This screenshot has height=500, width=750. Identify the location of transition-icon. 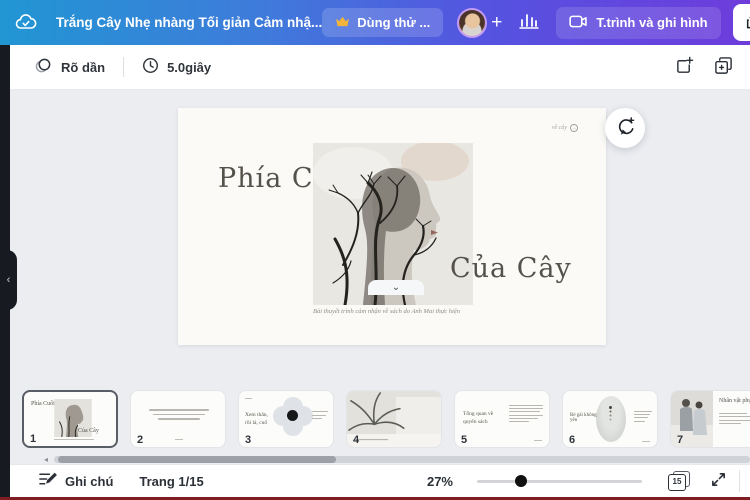
(43, 67).